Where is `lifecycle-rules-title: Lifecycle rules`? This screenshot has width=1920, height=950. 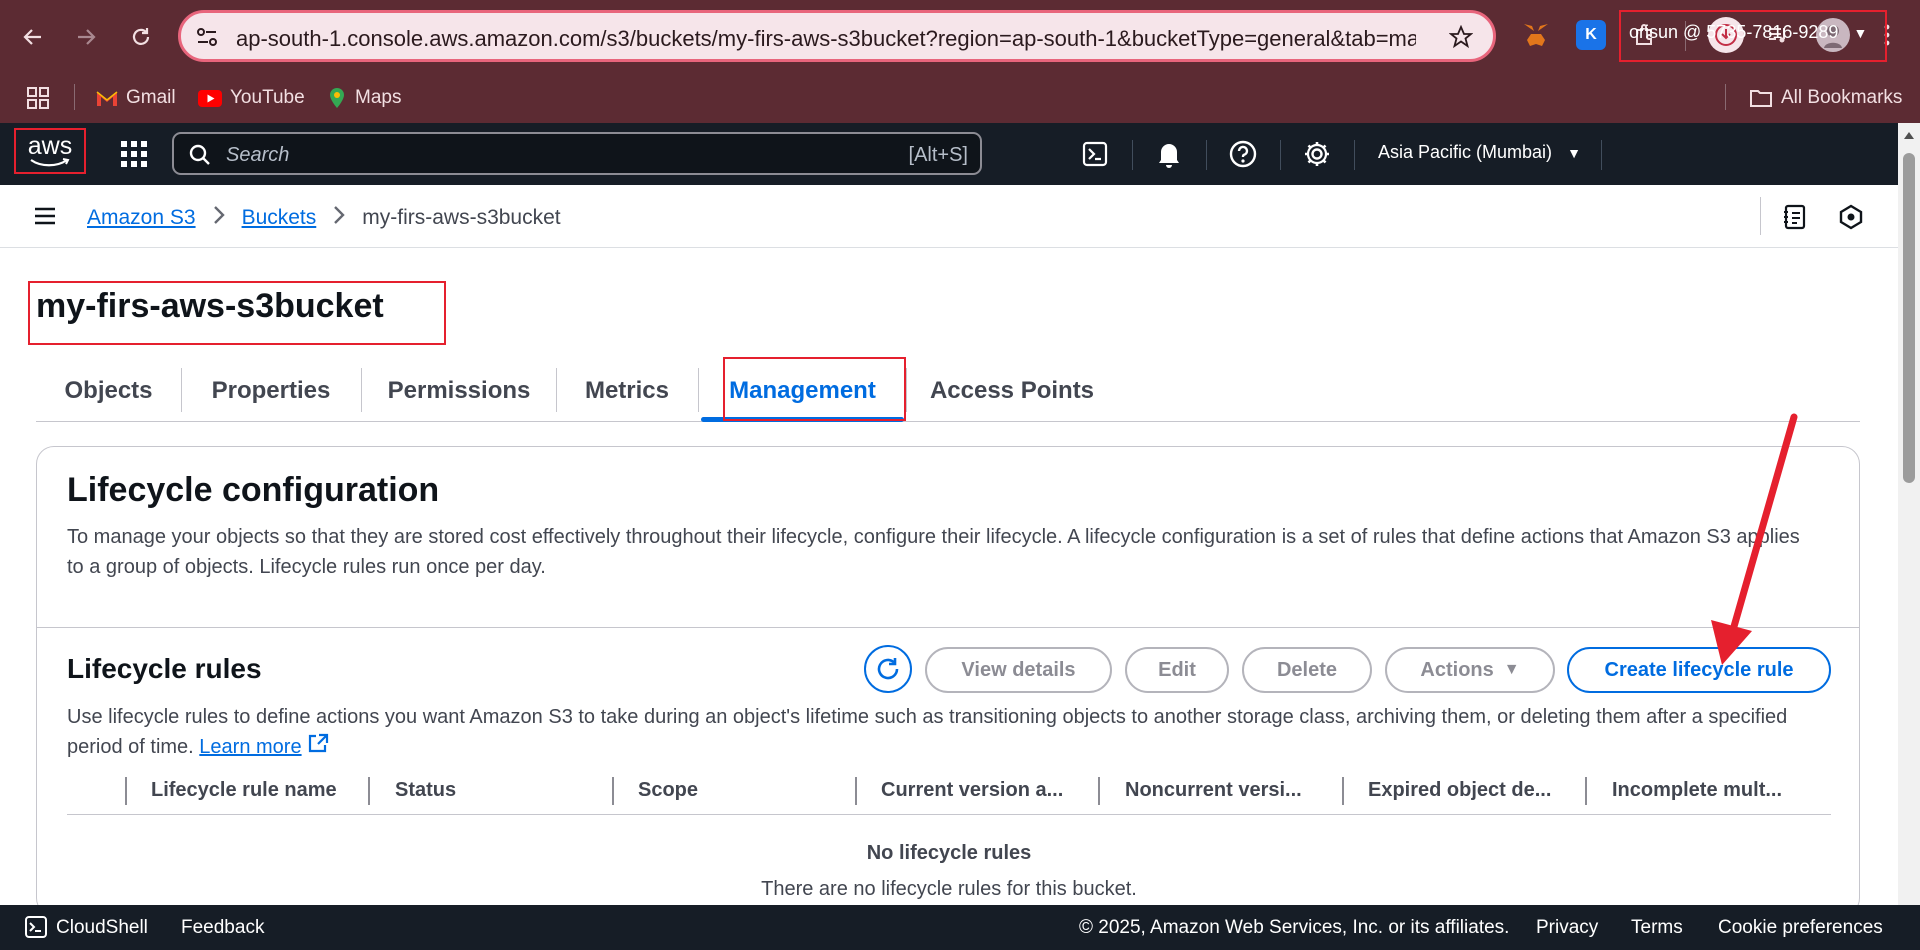 lifecycle-rules-title: Lifecycle rules is located at coordinates (164, 668).